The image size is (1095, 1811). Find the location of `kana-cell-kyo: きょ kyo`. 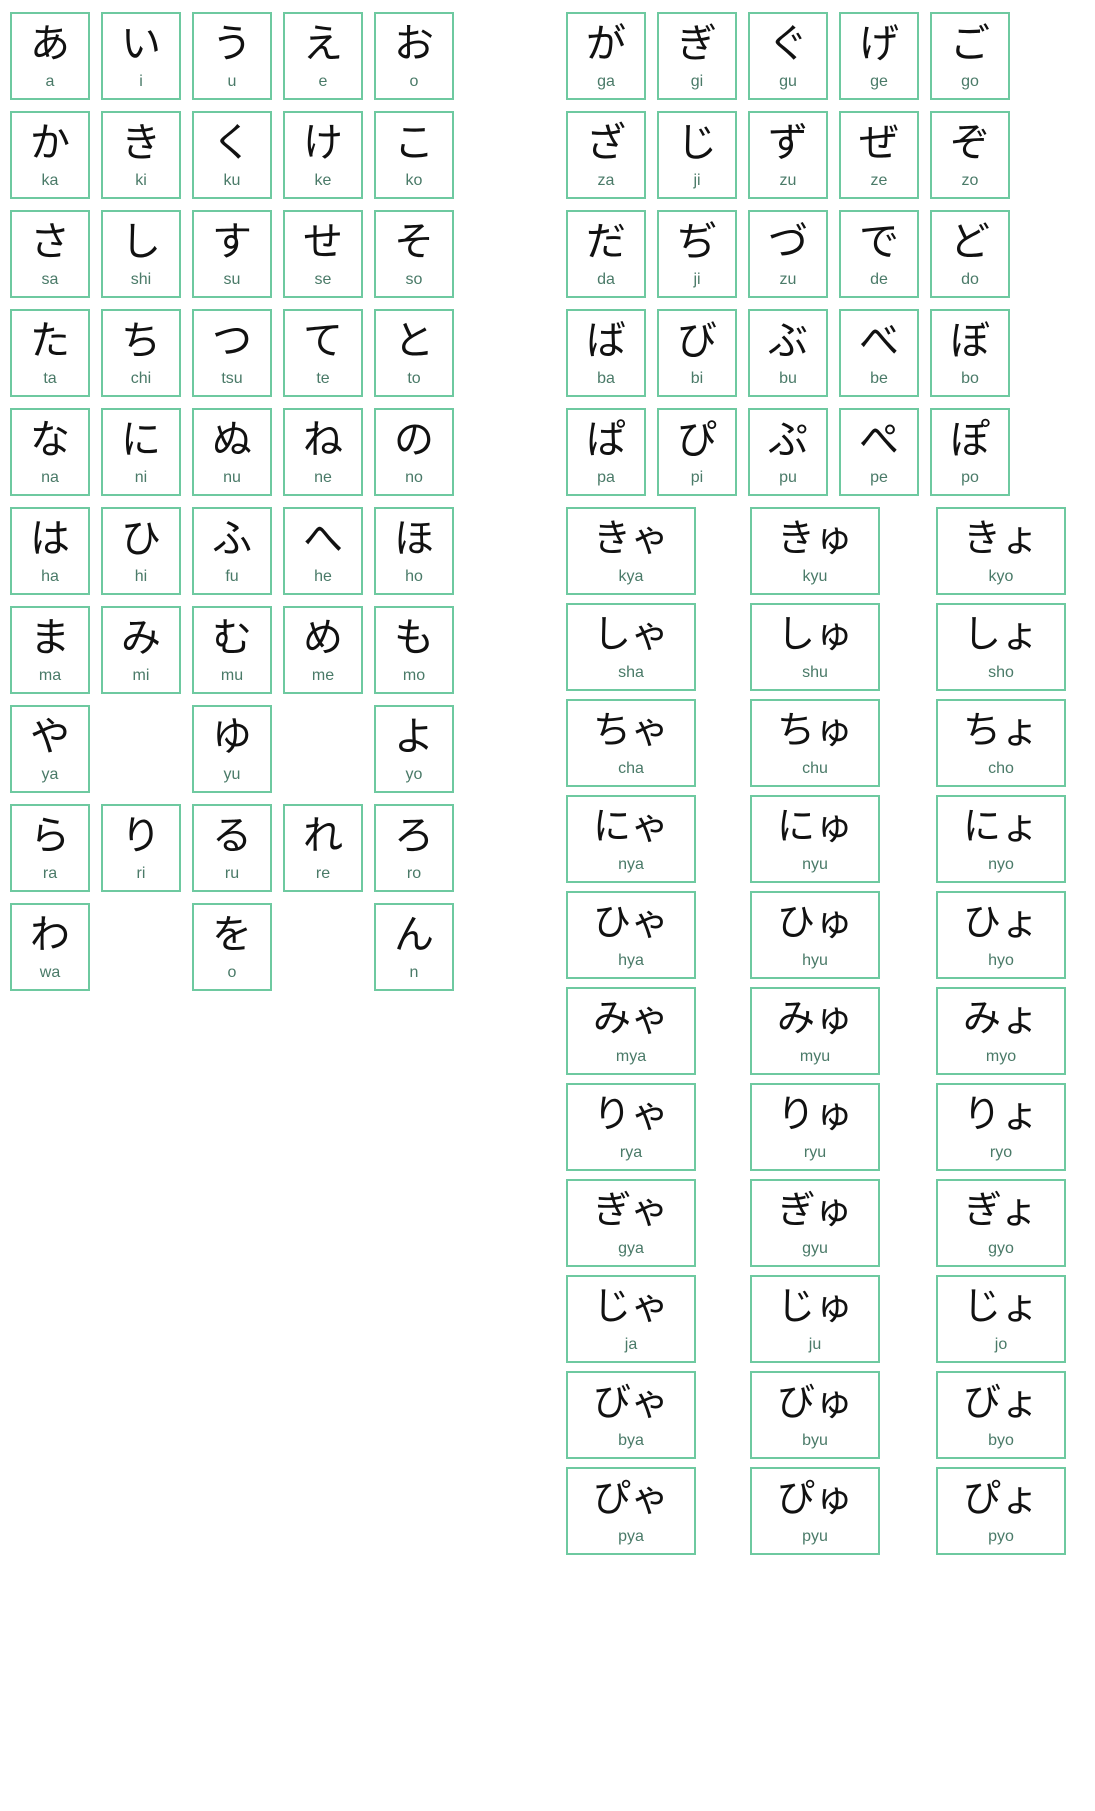

kana-cell-kyo: きょ kyo is located at coordinates (1001, 551).